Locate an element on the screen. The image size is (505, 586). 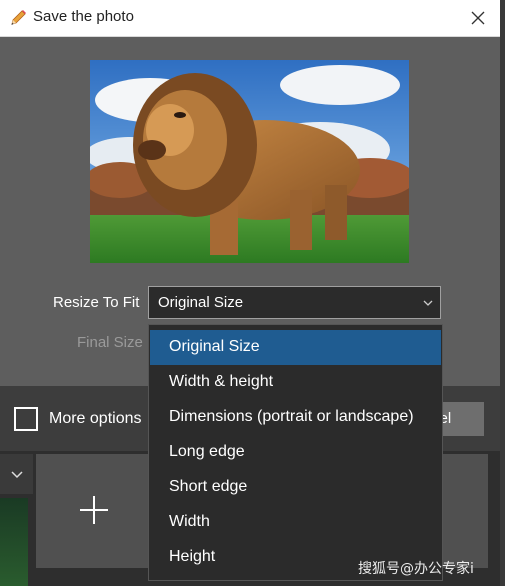
dropdown-option-long-edge: Long edge is located at coordinates (295, 452).